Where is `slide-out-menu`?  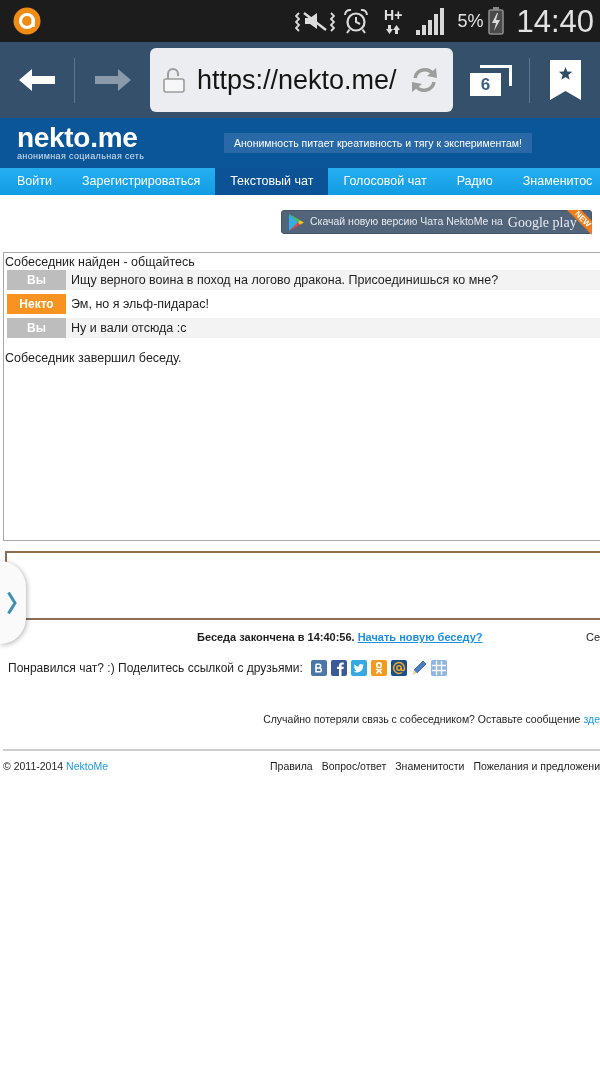
slide-out-menu is located at coordinates (13, 602).